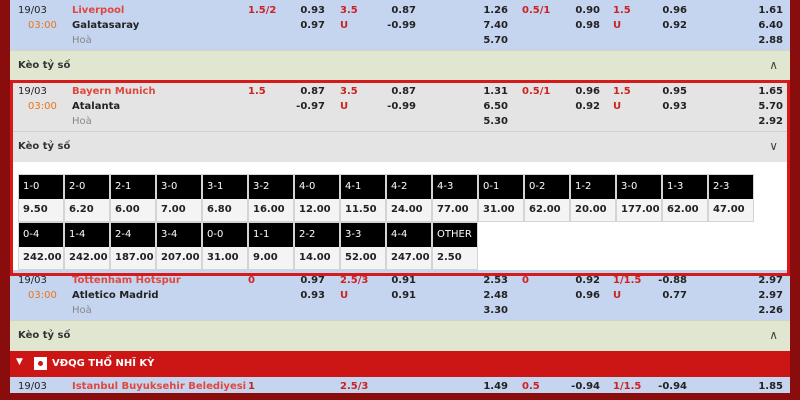  What do you see at coordinates (488, 92) in the screenshot?
I see `x12-home-odds: 1.31` at bounding box center [488, 92].